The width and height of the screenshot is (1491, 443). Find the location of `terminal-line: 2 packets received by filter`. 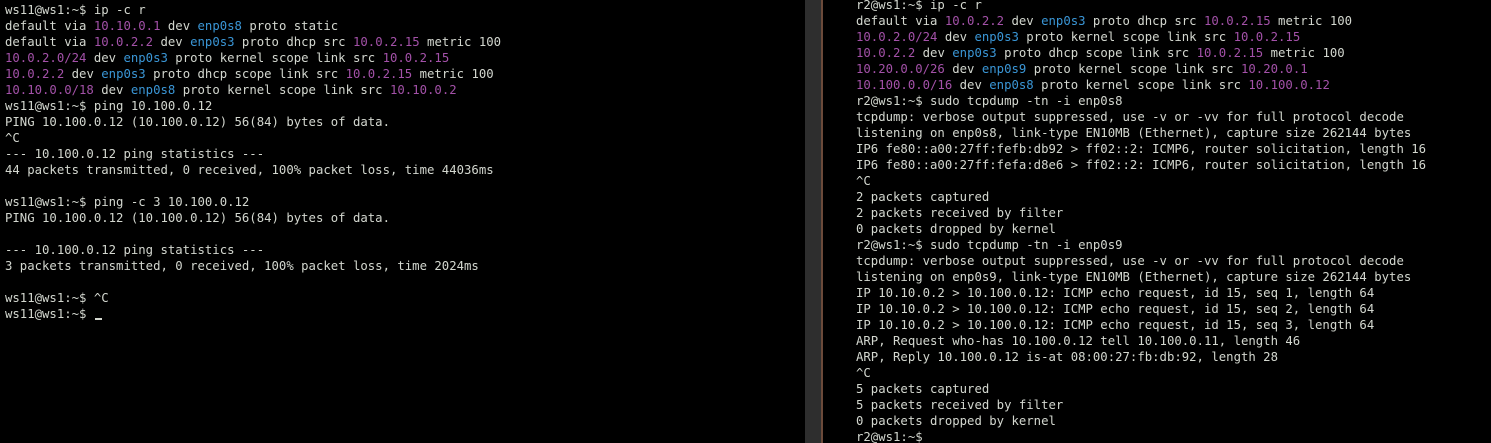

terminal-line: 2 packets received by filter is located at coordinates (1173, 213).